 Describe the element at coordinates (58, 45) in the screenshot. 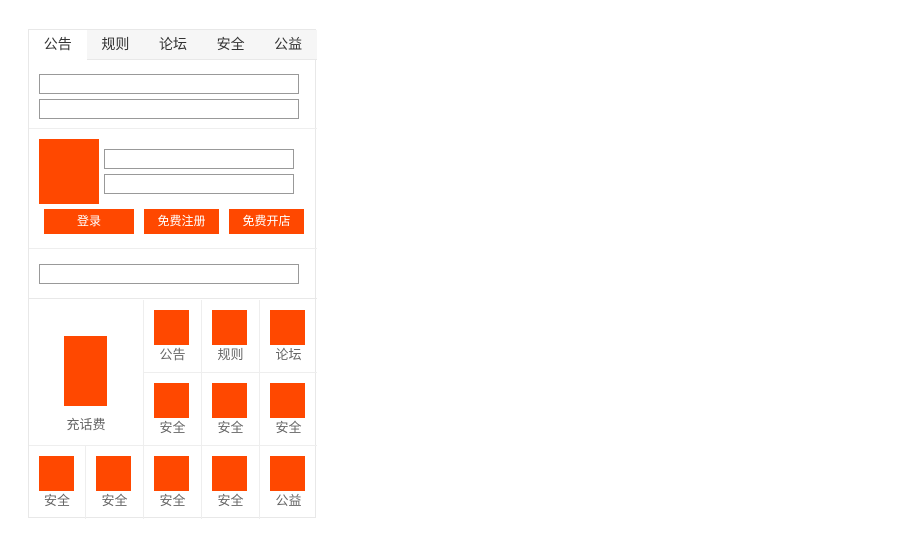

I see `tab-announcement: 公告` at that location.